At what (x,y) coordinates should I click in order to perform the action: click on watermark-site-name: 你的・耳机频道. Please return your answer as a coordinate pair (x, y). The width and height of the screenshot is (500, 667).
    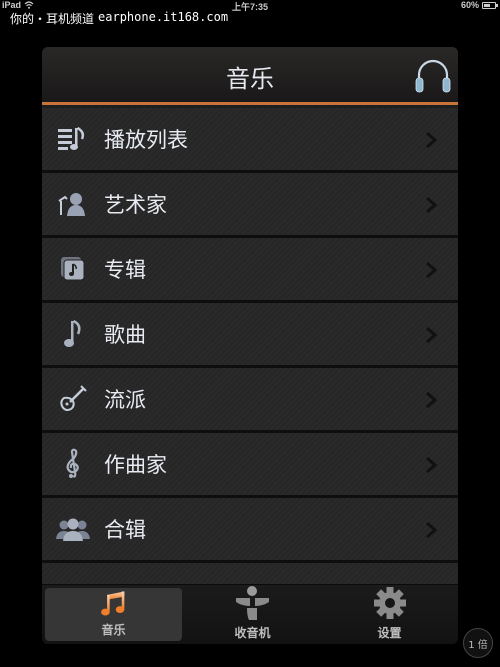
    Looking at the image, I should click on (52, 19).